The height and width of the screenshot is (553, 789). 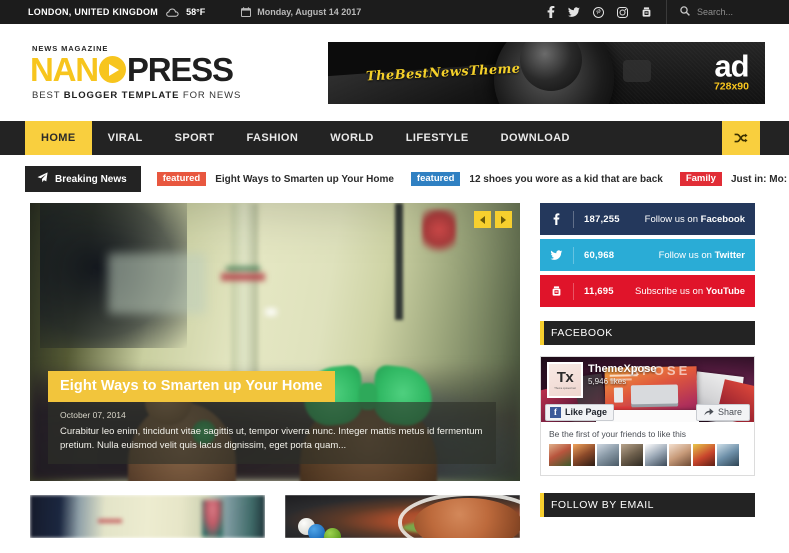 What do you see at coordinates (555, 412) in the screenshot?
I see `facebook-f-icon: f` at bounding box center [555, 412].